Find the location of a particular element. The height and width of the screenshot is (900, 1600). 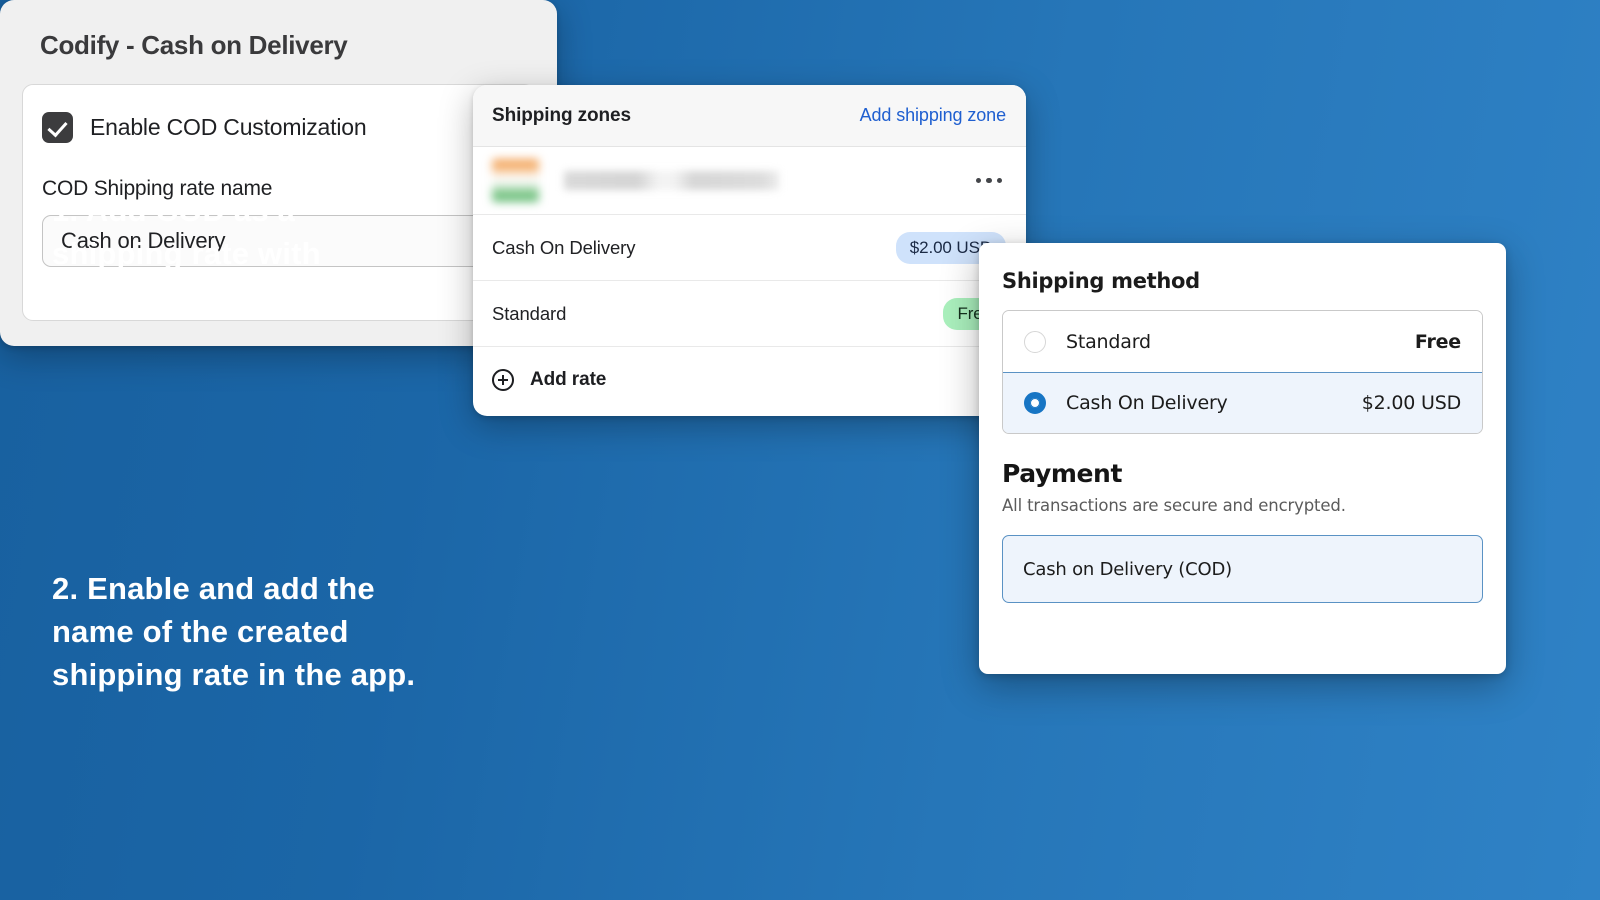

shipping-method-options: Standard Free Cash On Delivery $2.00 USD is located at coordinates (1242, 372).